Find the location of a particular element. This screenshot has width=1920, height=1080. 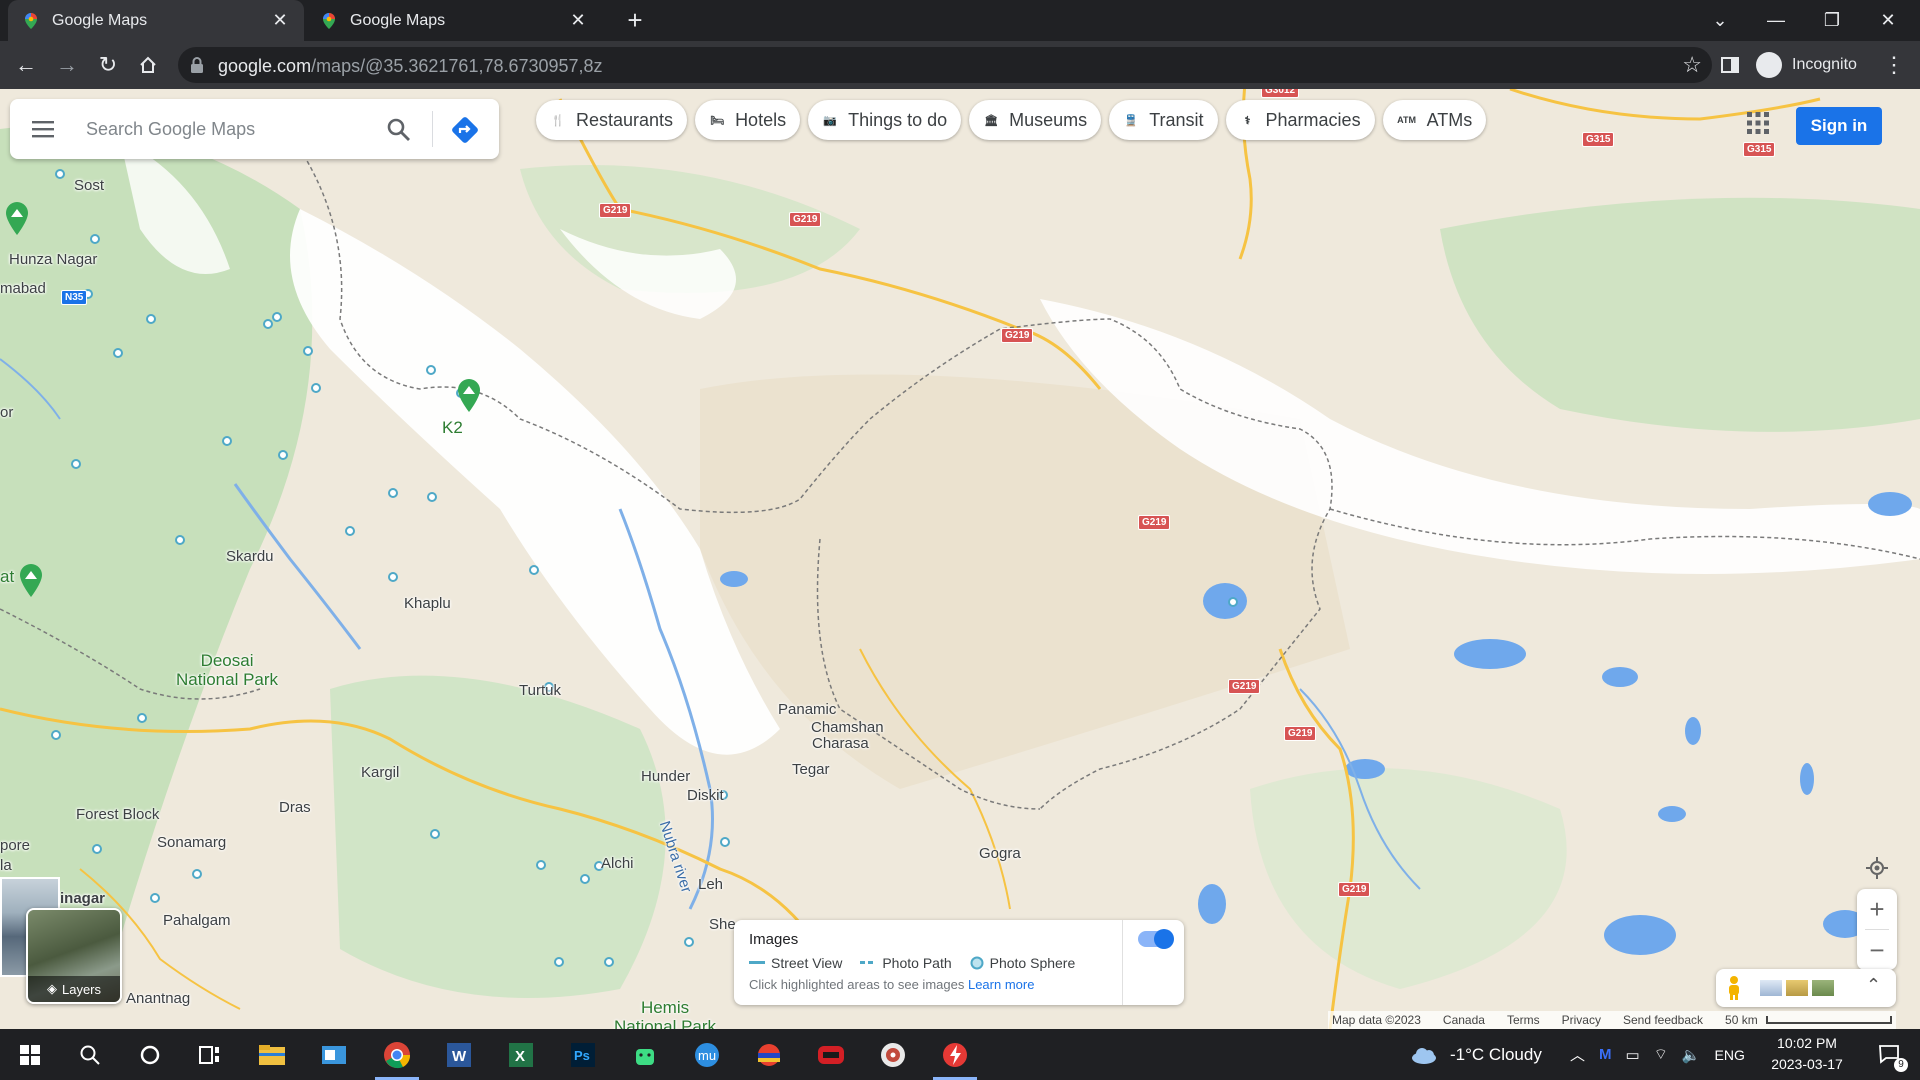

place-label: Diskit is located at coordinates (705, 795).